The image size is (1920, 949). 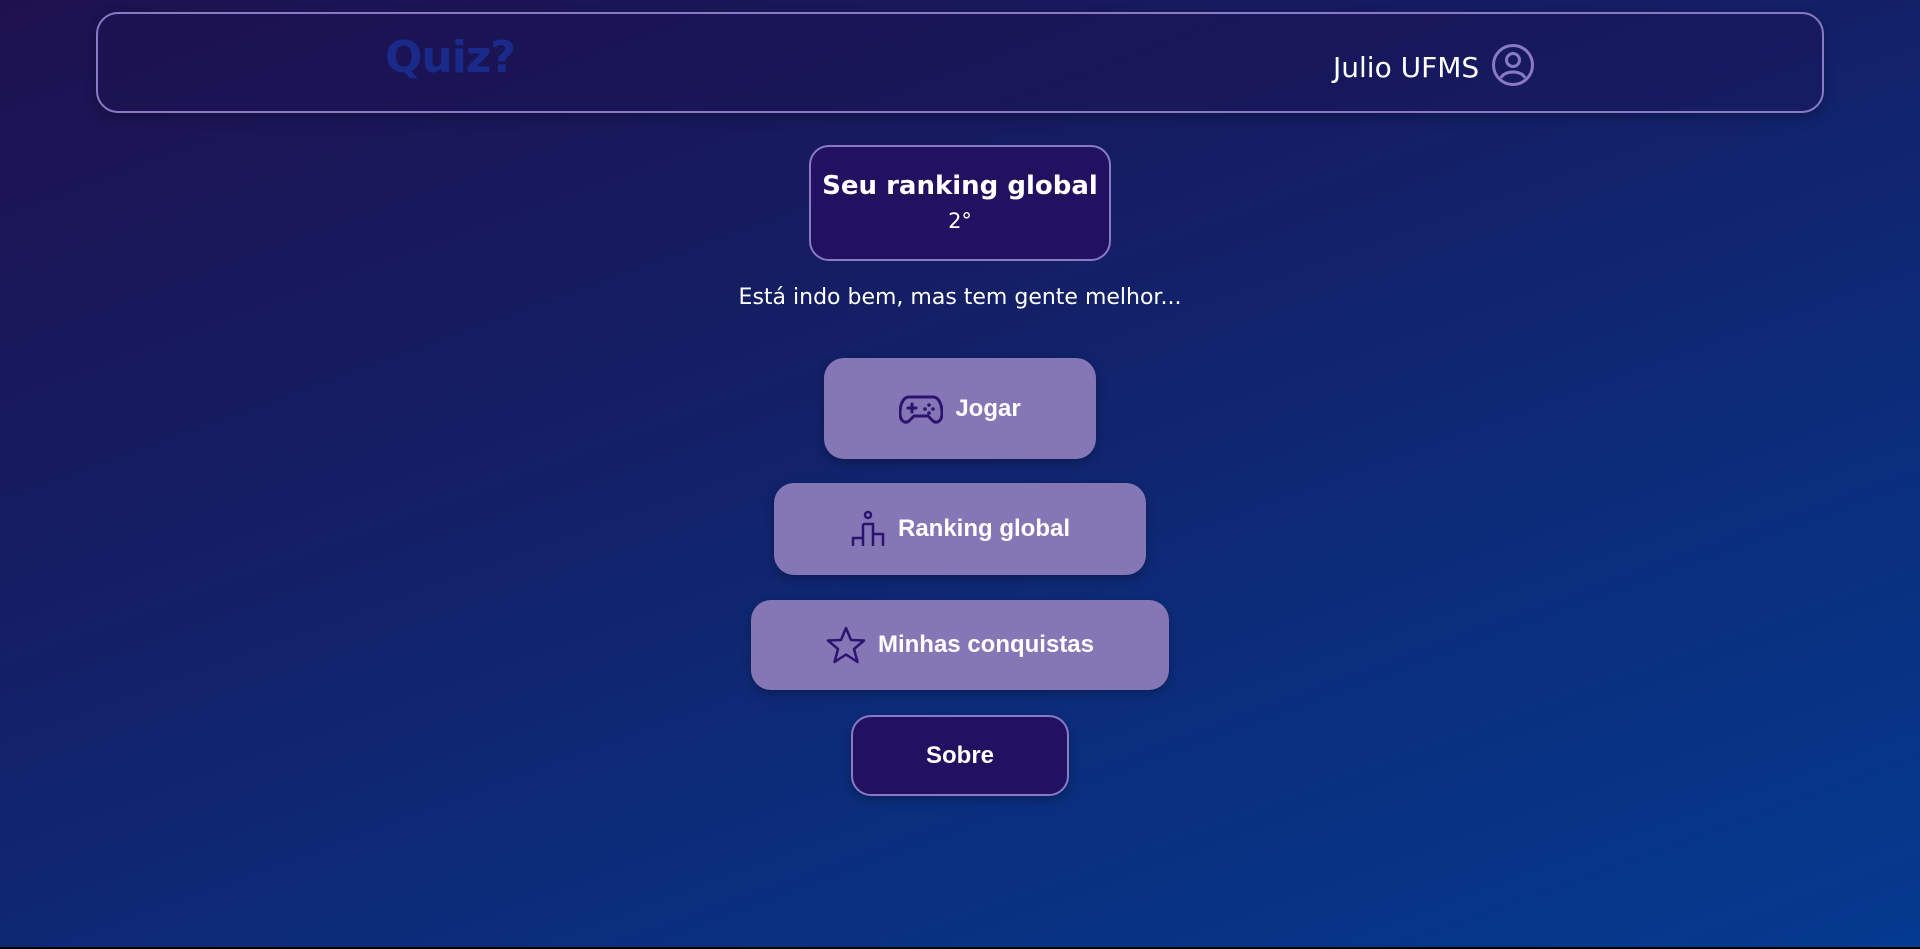 What do you see at coordinates (960, 186) in the screenshot?
I see `ranking-title: Seu ranking global` at bounding box center [960, 186].